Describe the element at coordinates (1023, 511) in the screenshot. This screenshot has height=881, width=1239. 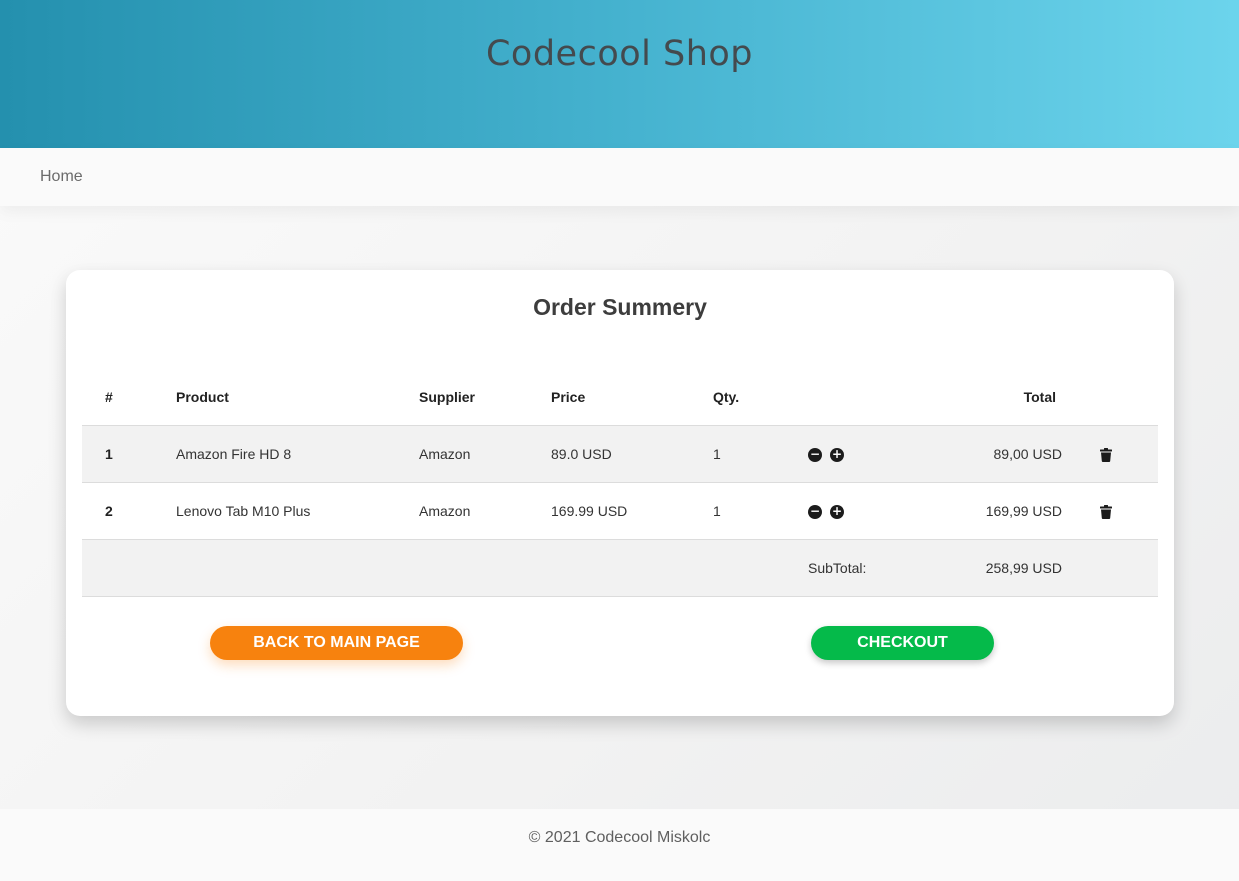
I see `line-total: 169,99 USD` at that location.